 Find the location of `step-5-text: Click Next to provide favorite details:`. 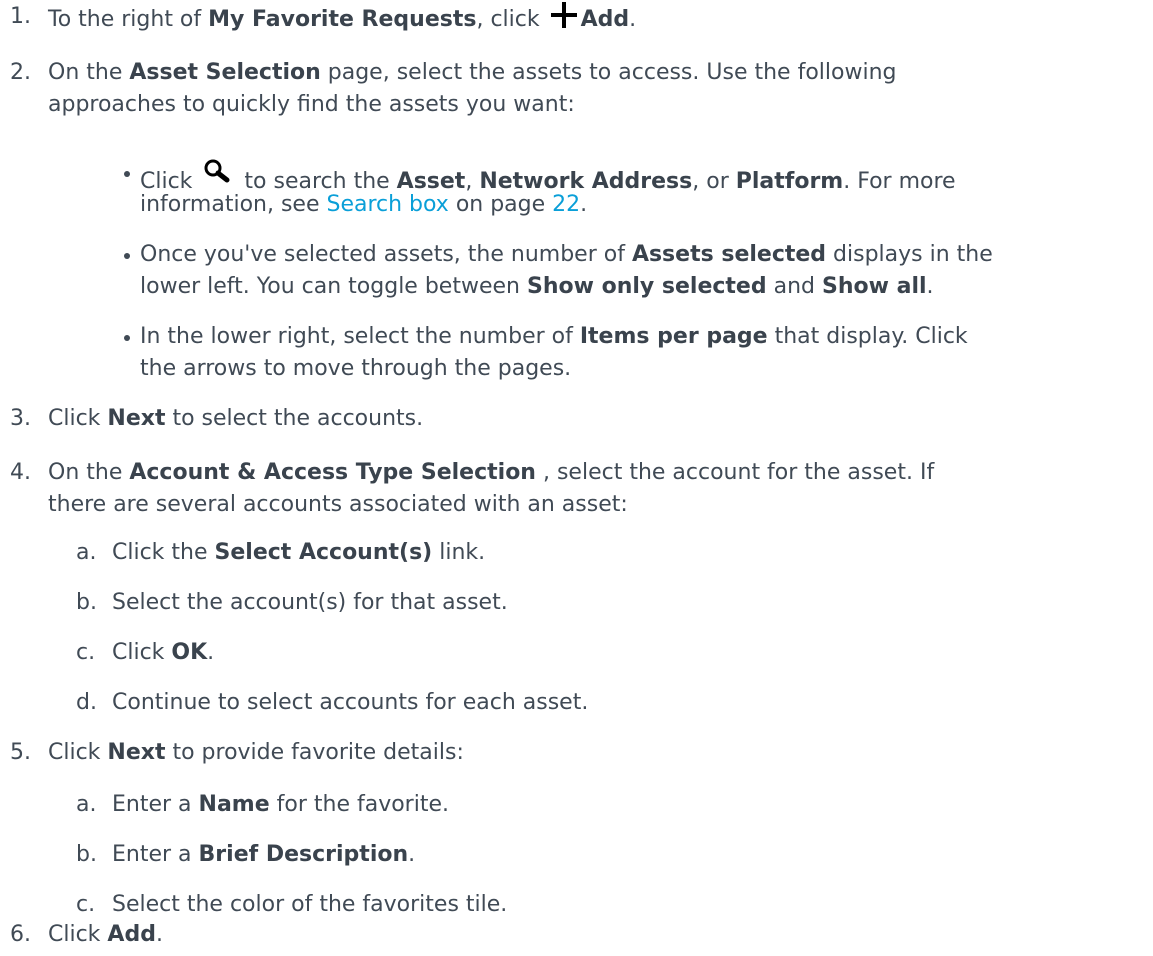

step-5-text: Click Next to provide favorite details: is located at coordinates (256, 752).